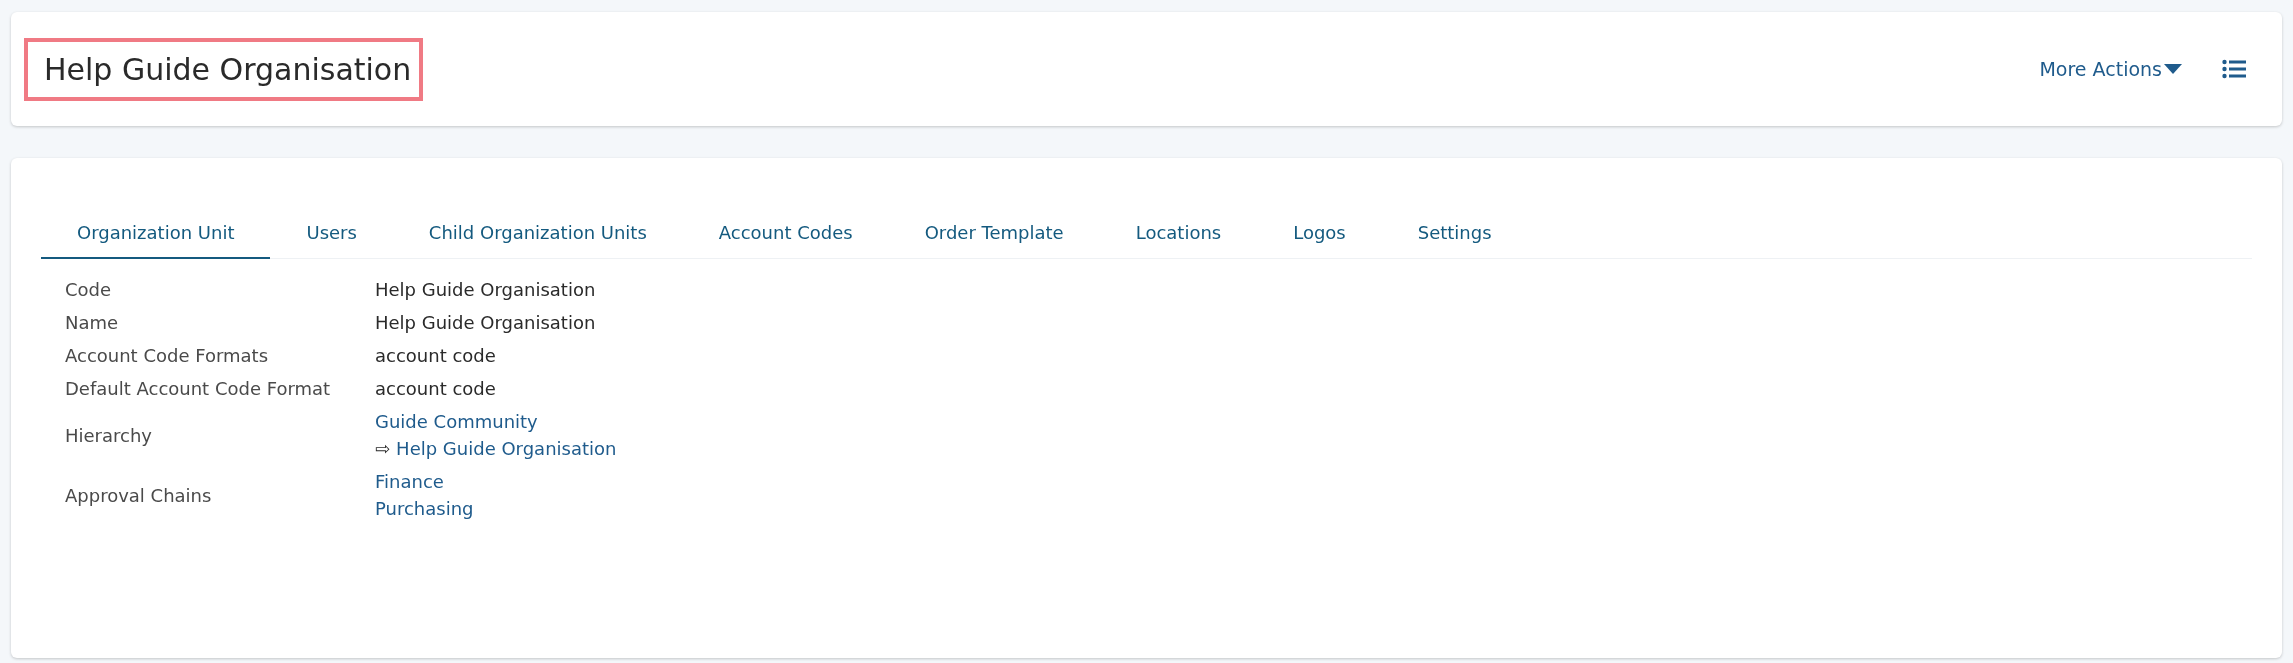  What do you see at coordinates (224, 69) in the screenshot?
I see `page-title: Help Guide Organisation` at bounding box center [224, 69].